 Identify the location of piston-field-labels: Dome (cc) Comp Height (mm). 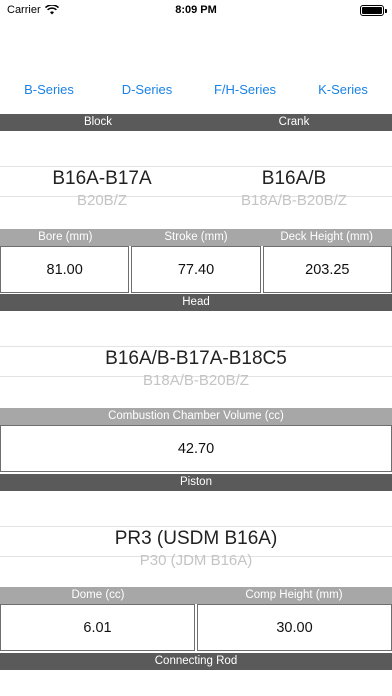
(196, 595).